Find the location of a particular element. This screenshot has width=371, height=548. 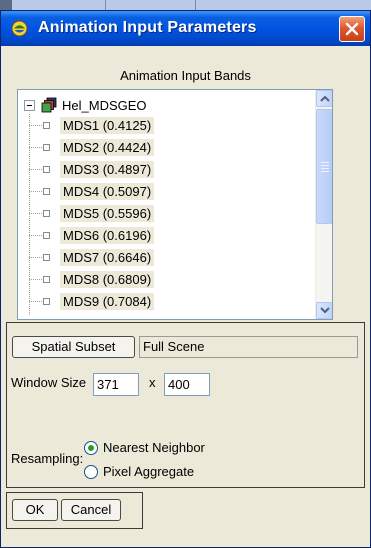

band-item-mds8: MDS8 (0.6809) is located at coordinates (92, 279).